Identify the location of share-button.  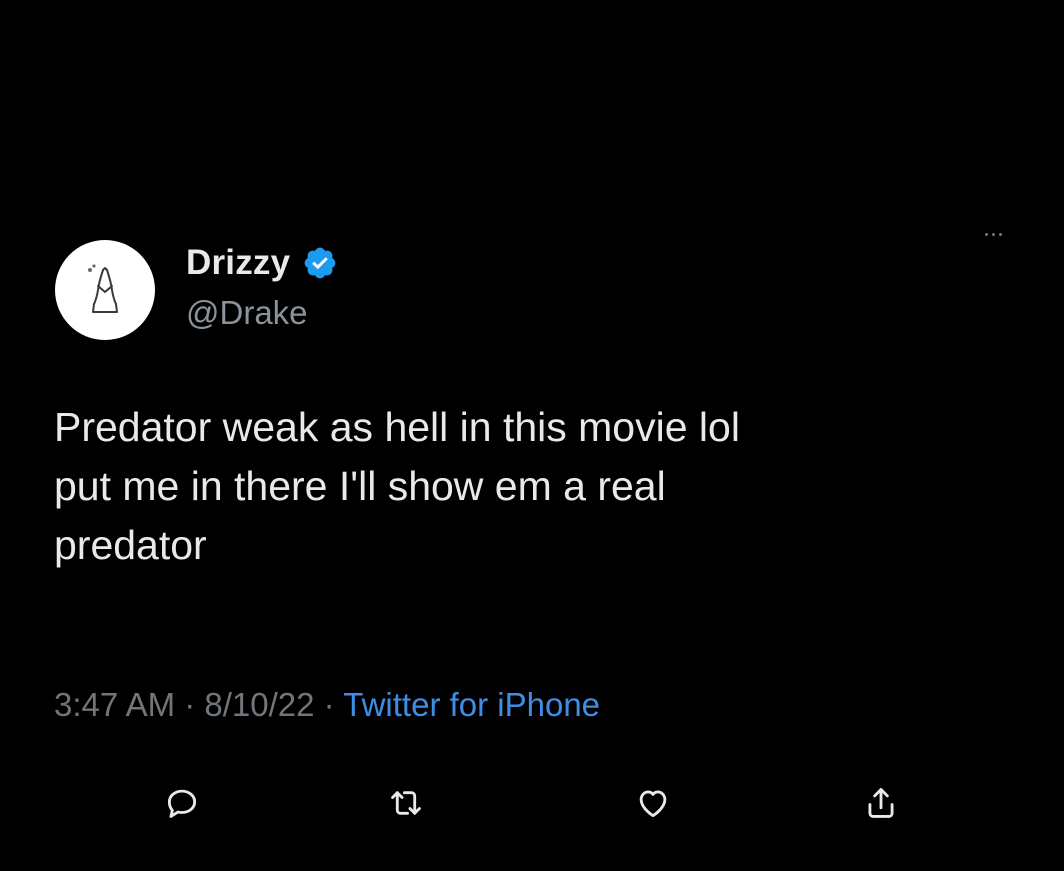
(881, 803).